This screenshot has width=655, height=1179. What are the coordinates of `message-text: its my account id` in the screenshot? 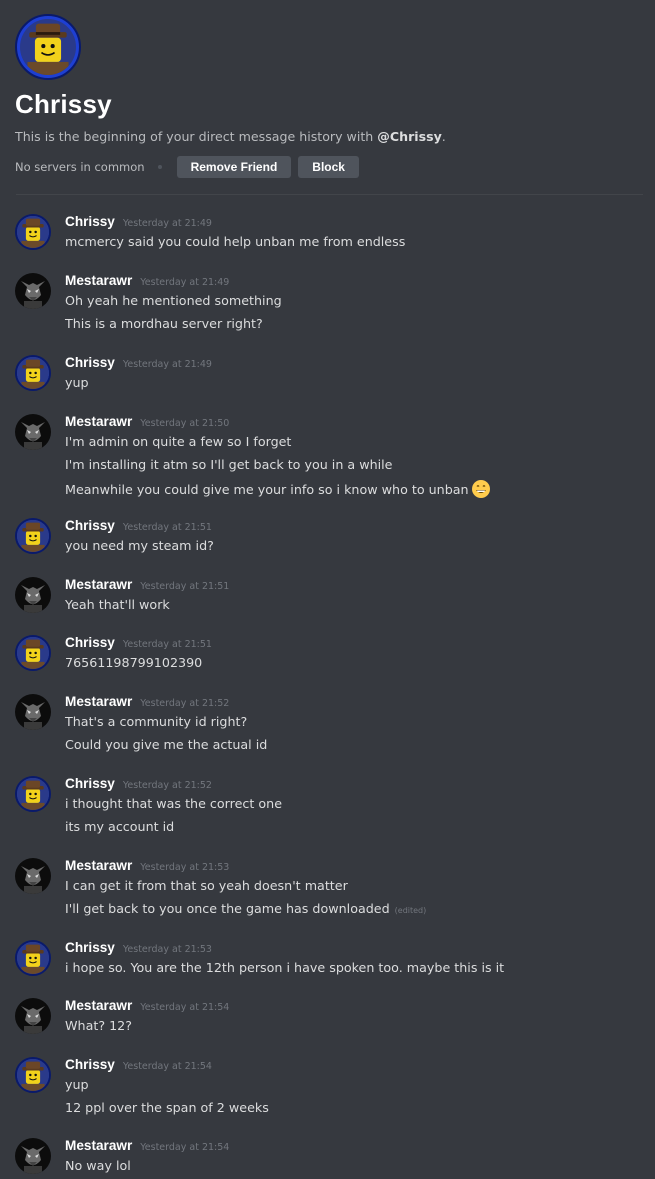 It's located at (119, 827).